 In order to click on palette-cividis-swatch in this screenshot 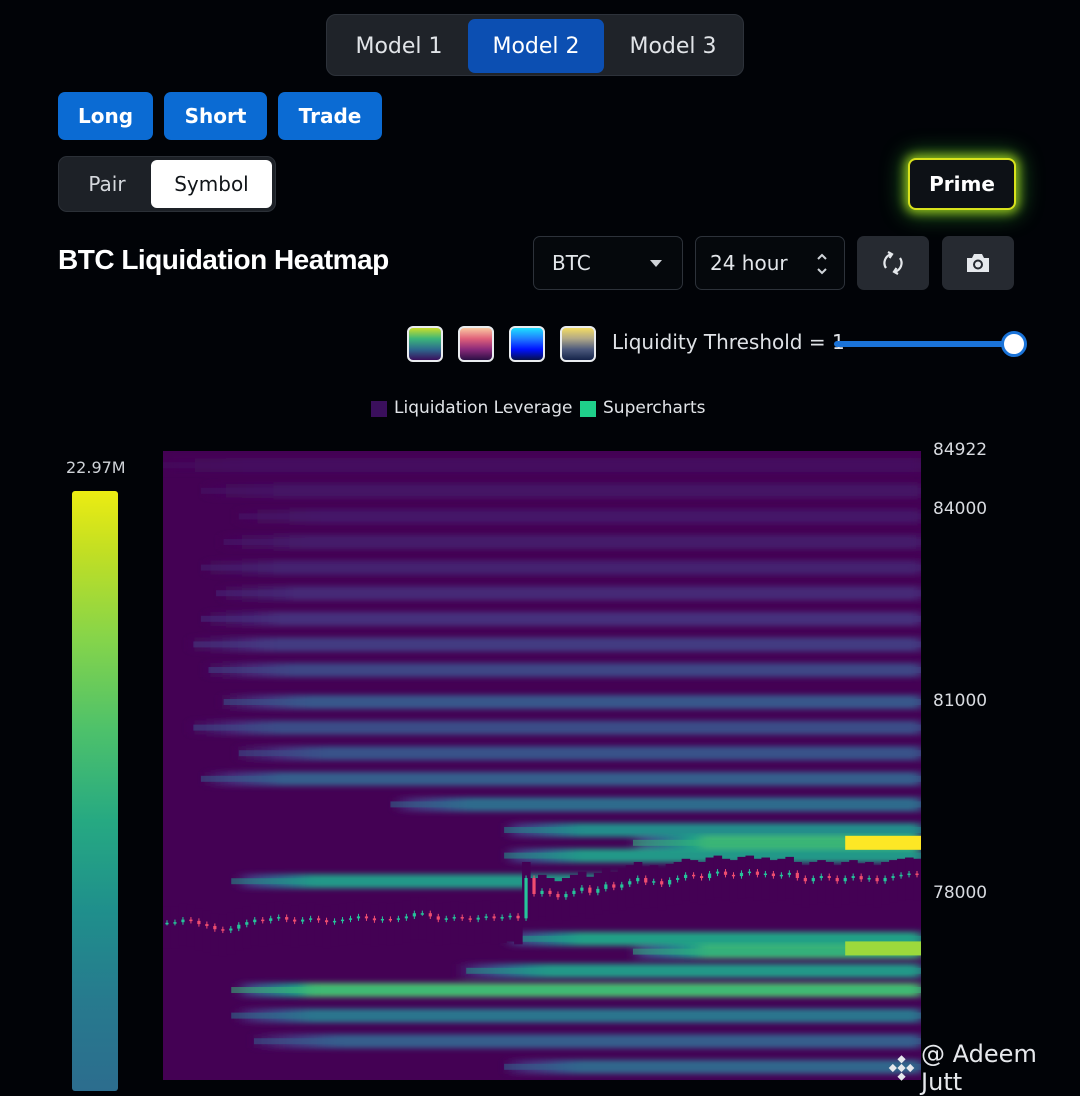, I will do `click(578, 344)`.